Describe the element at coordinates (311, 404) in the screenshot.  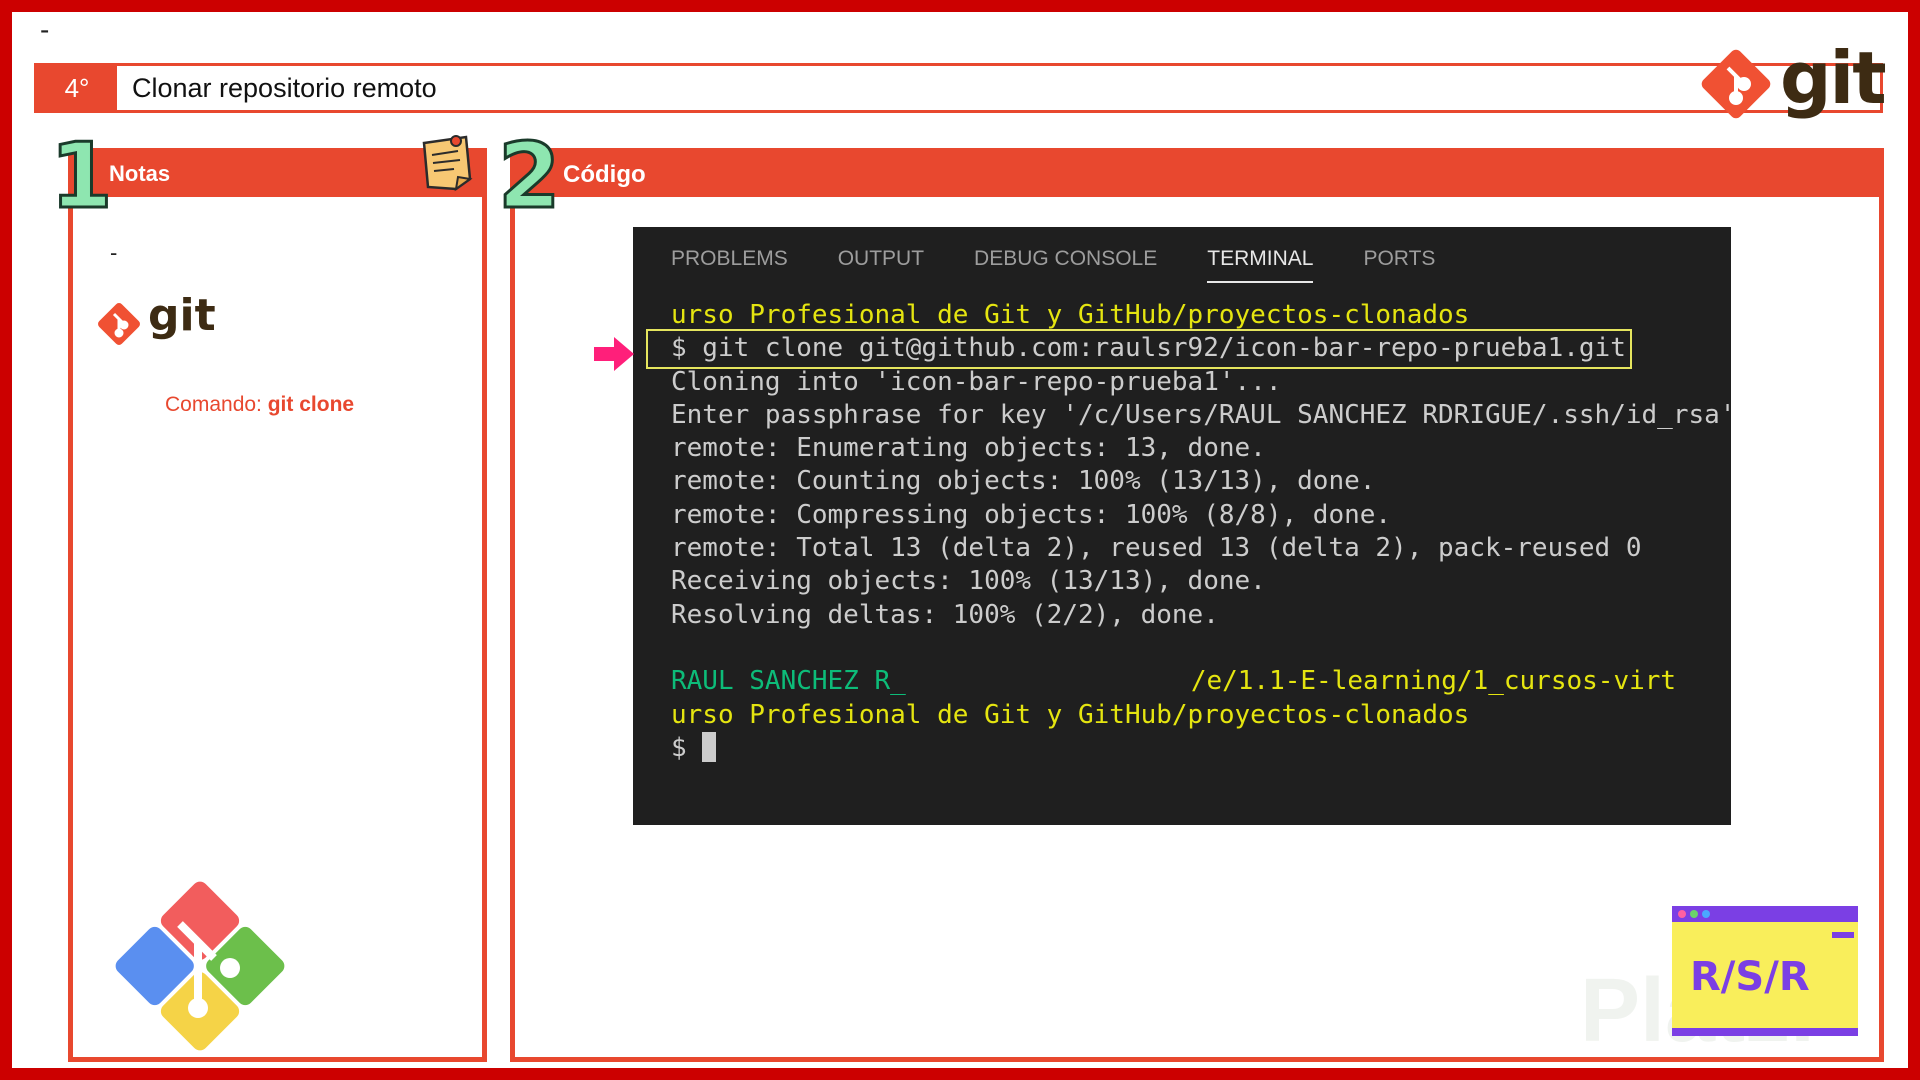
I see `command-value: git clone` at that location.